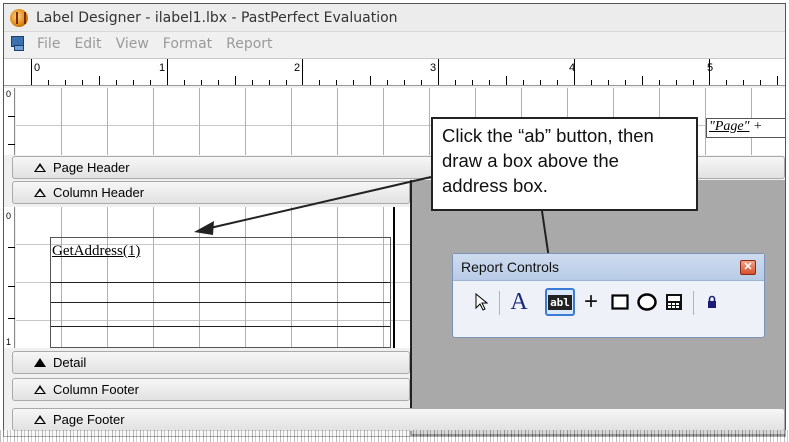  I want to click on label-tool-button: A, so click(519, 302).